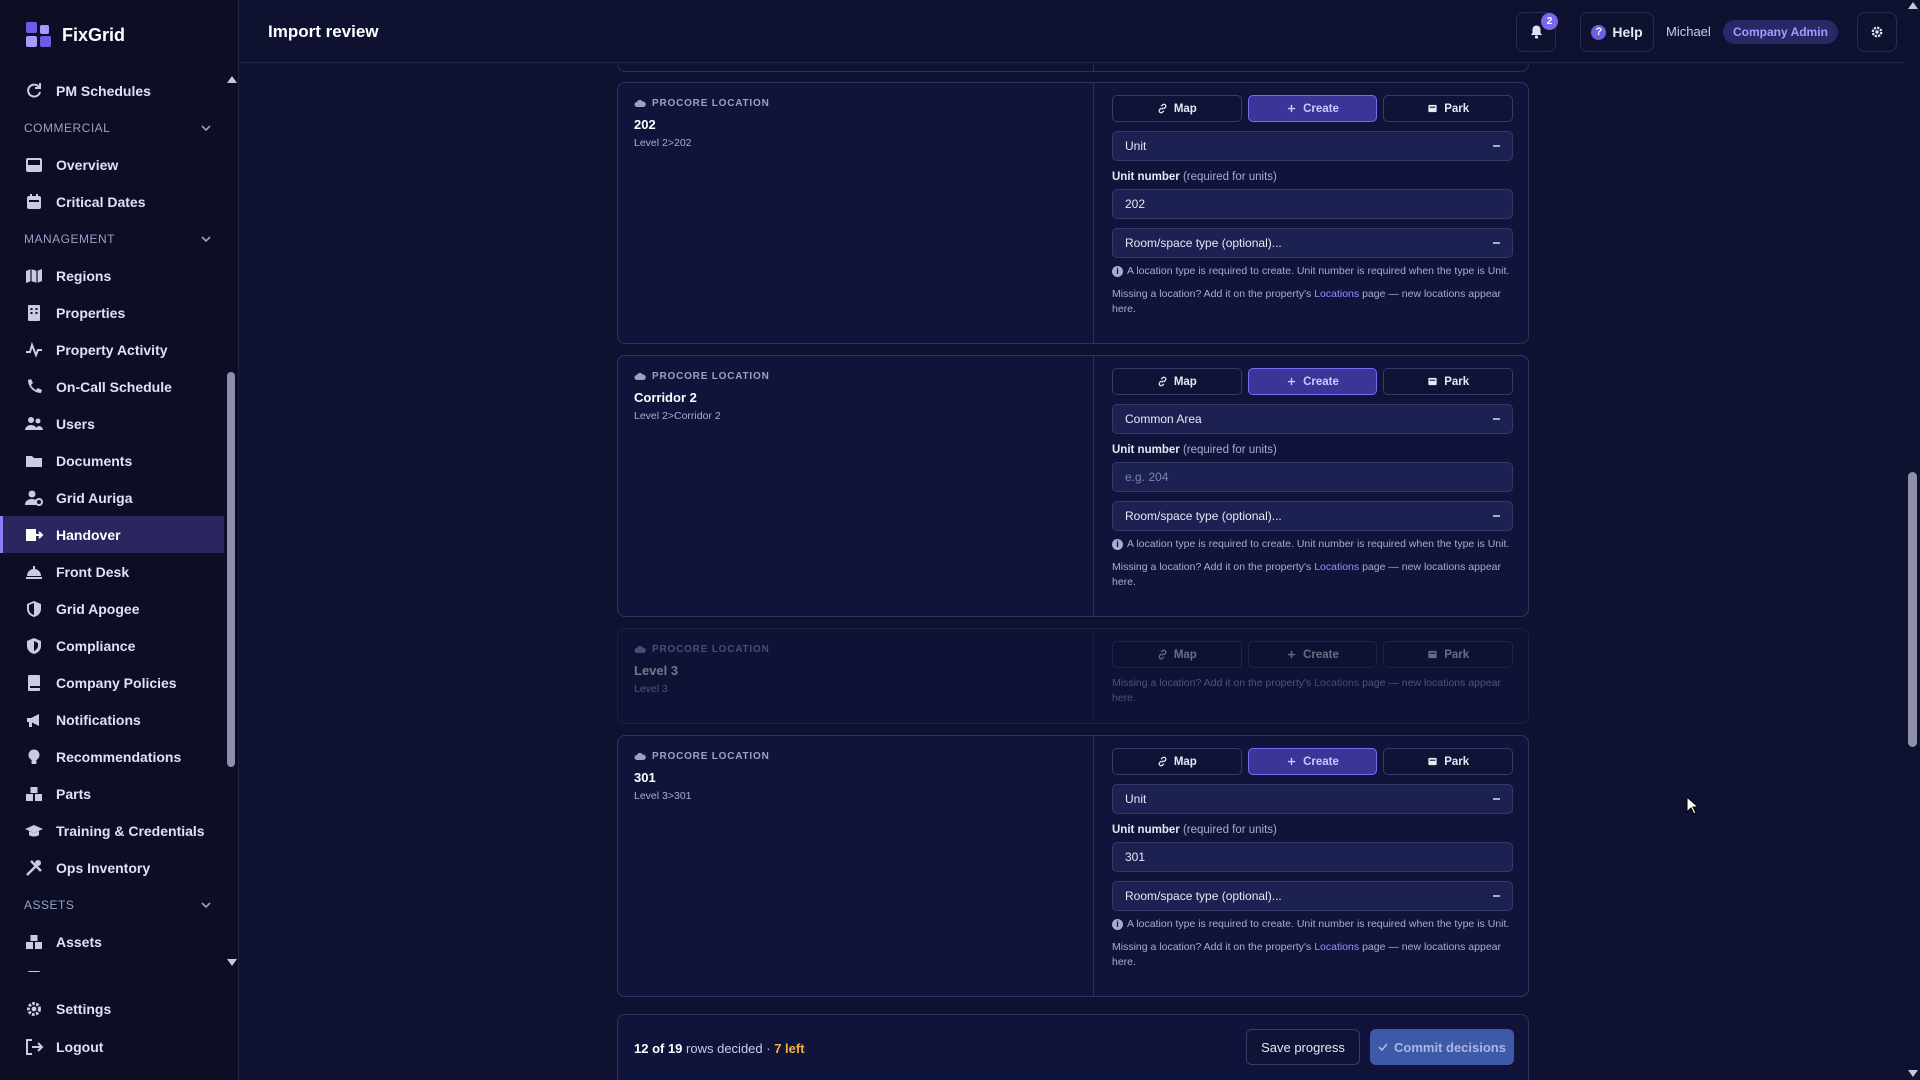  Describe the element at coordinates (112, 904) in the screenshot. I see `nav-section-assets: ASSETS` at that location.